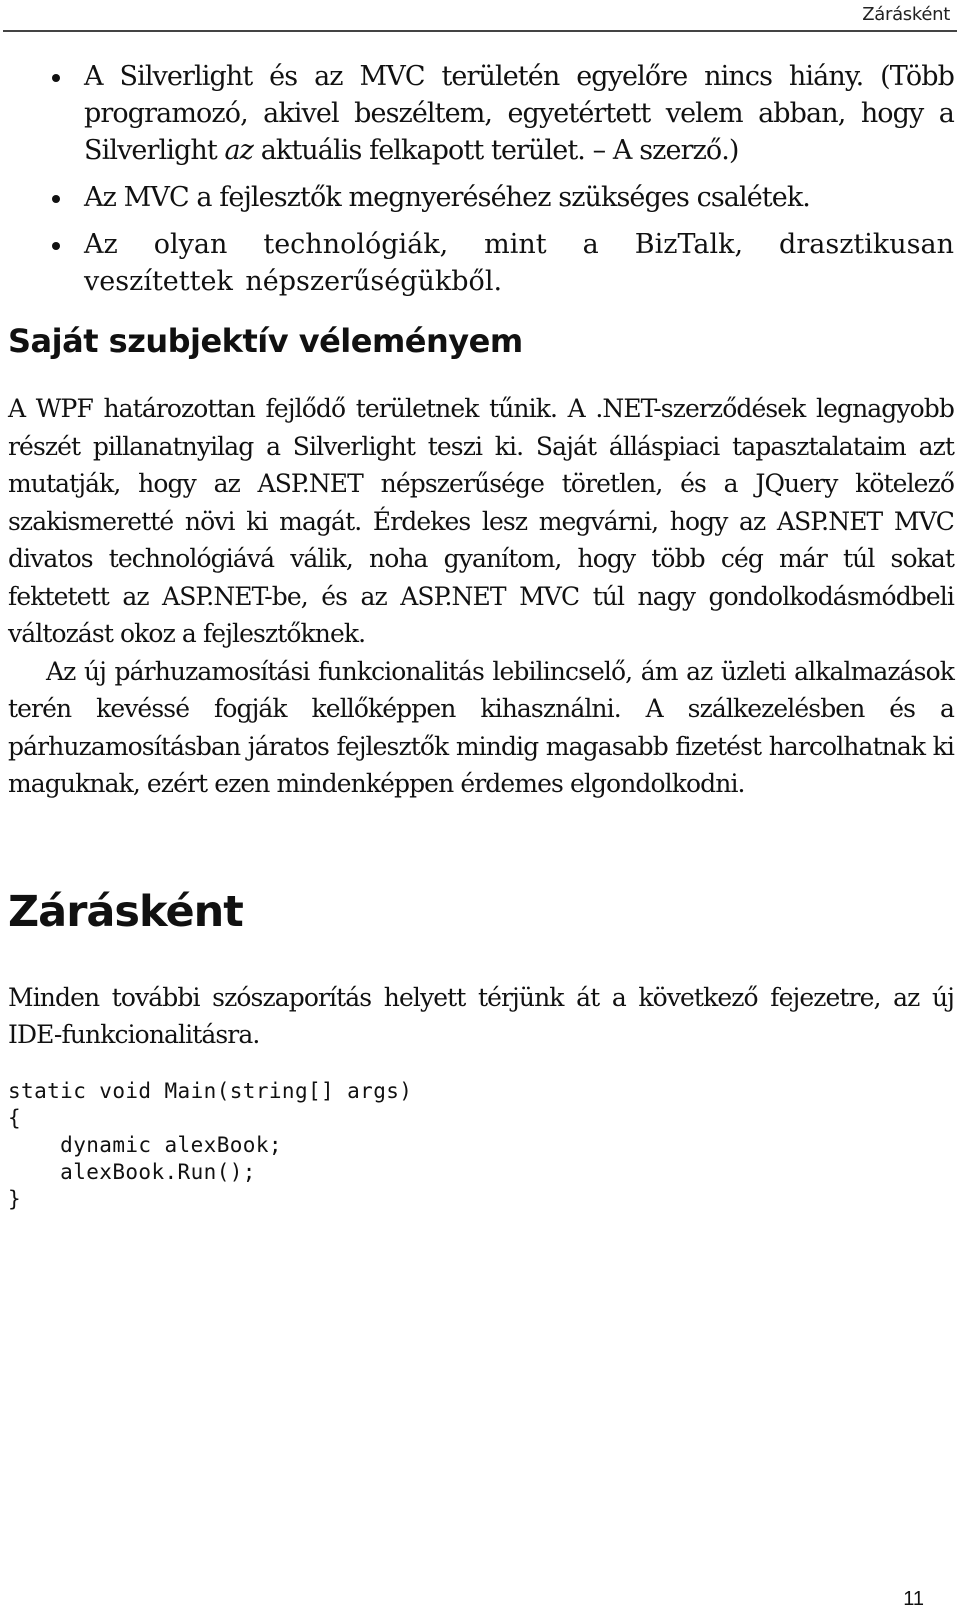 This screenshot has height=1623, width=960. What do you see at coordinates (15, 1198) in the screenshot?
I see `code-line: }` at bounding box center [15, 1198].